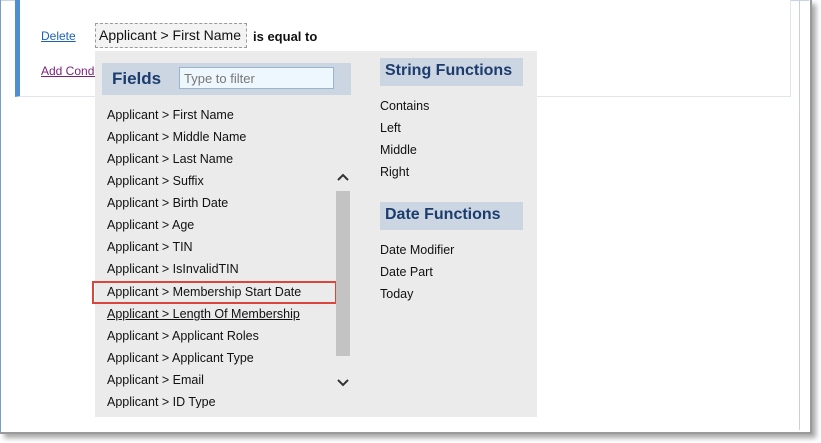  Describe the element at coordinates (343, 384) in the screenshot. I see `chevron-down-icon` at that location.